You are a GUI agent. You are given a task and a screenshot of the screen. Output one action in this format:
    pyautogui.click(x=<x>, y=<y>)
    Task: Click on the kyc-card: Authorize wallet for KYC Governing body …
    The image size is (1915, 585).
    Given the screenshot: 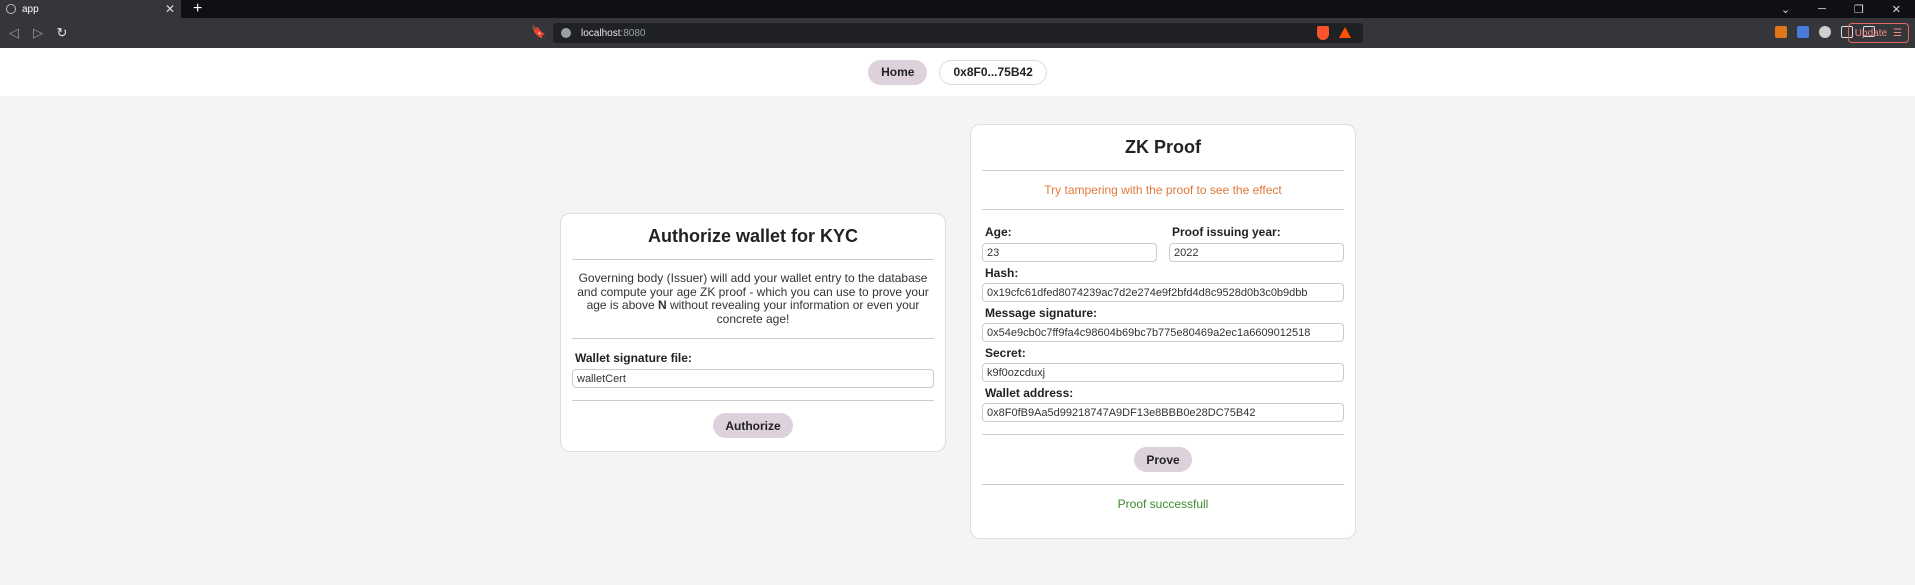 What is the action you would take?
    pyautogui.click(x=753, y=332)
    